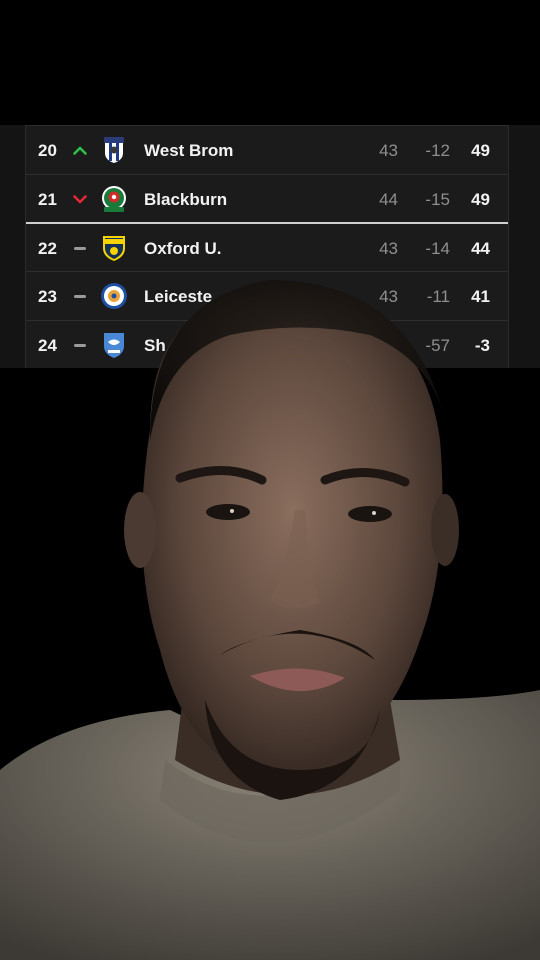 The width and height of the screenshot is (540, 960). What do you see at coordinates (114, 296) in the screenshot?
I see `leicester-crest-icon` at bounding box center [114, 296].